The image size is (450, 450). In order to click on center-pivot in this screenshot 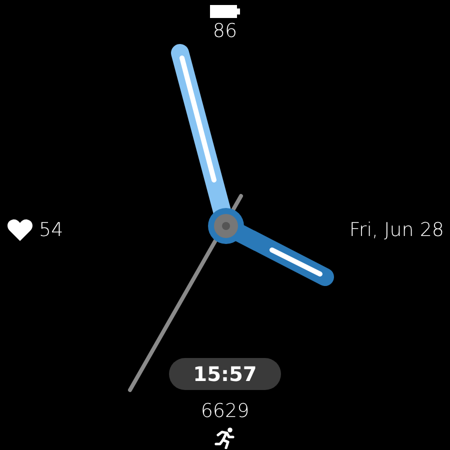, I will do `click(226, 226)`.